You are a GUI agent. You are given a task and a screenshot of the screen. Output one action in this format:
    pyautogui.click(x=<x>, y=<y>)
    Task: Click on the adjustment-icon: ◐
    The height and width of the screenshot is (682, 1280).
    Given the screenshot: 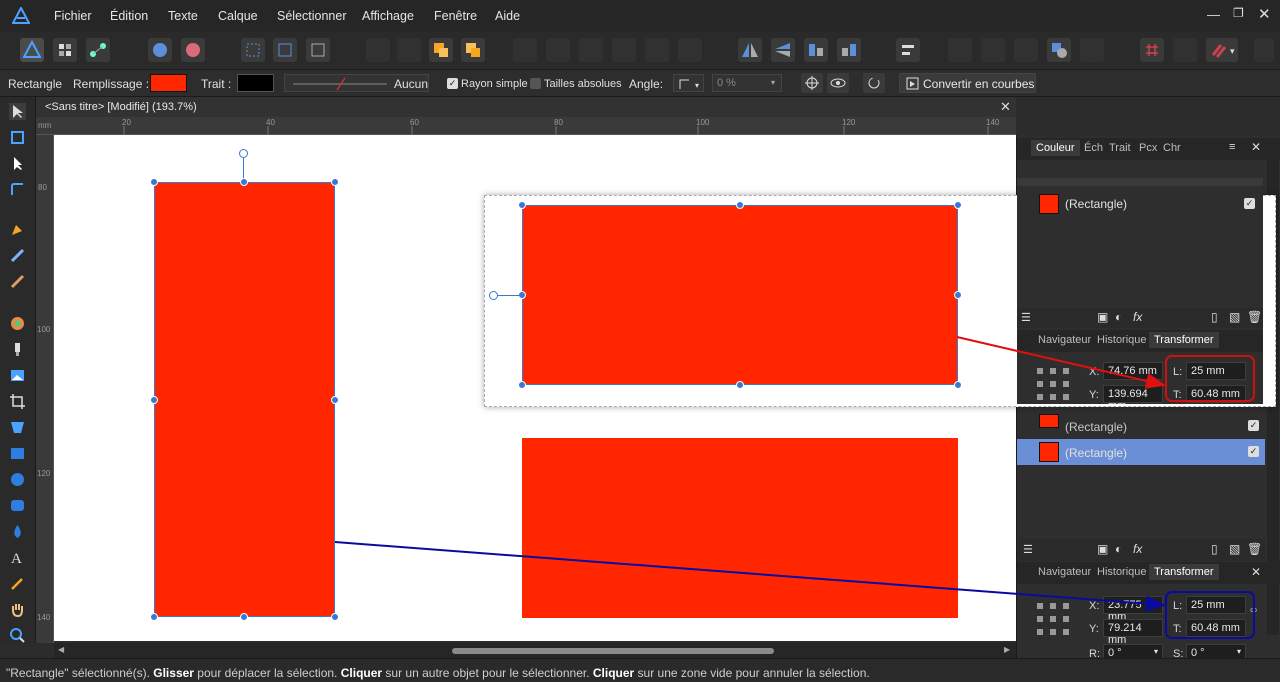 What is the action you would take?
    pyautogui.click(x=1118, y=549)
    